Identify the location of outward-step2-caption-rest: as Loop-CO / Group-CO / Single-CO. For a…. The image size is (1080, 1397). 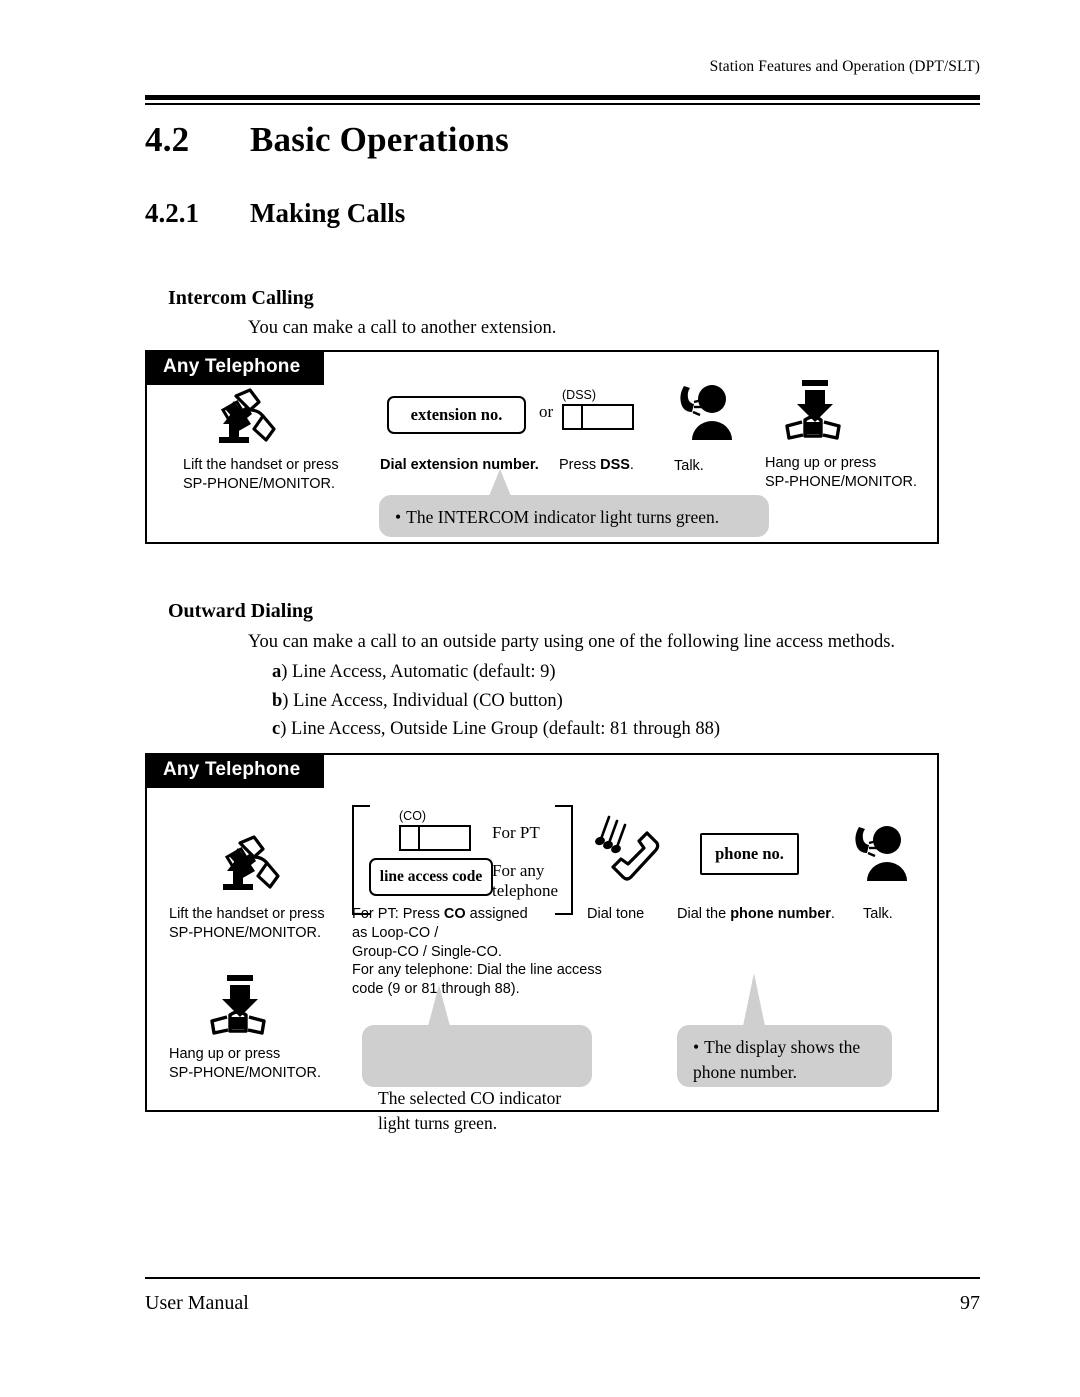
(477, 961).